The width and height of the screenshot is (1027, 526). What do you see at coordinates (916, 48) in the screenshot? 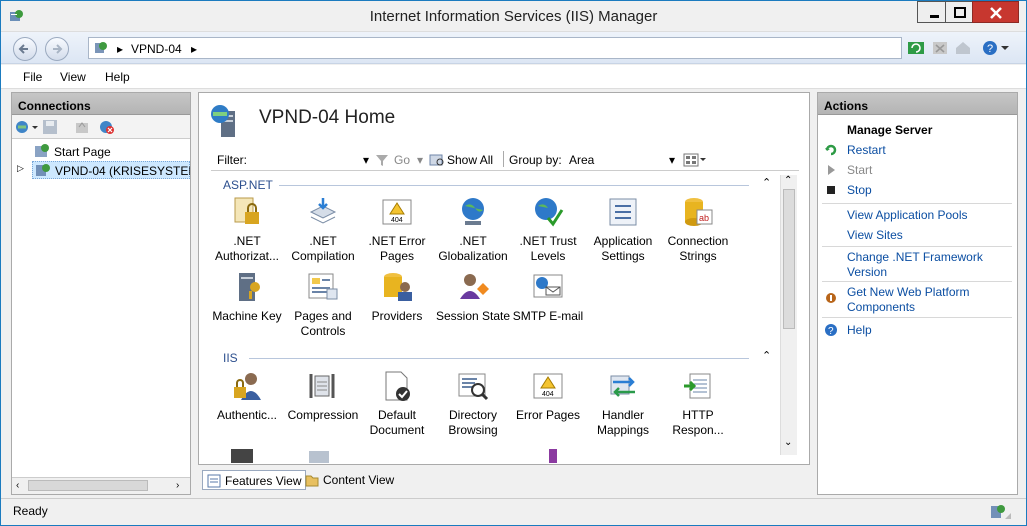
I see `refresh-icon` at bounding box center [916, 48].